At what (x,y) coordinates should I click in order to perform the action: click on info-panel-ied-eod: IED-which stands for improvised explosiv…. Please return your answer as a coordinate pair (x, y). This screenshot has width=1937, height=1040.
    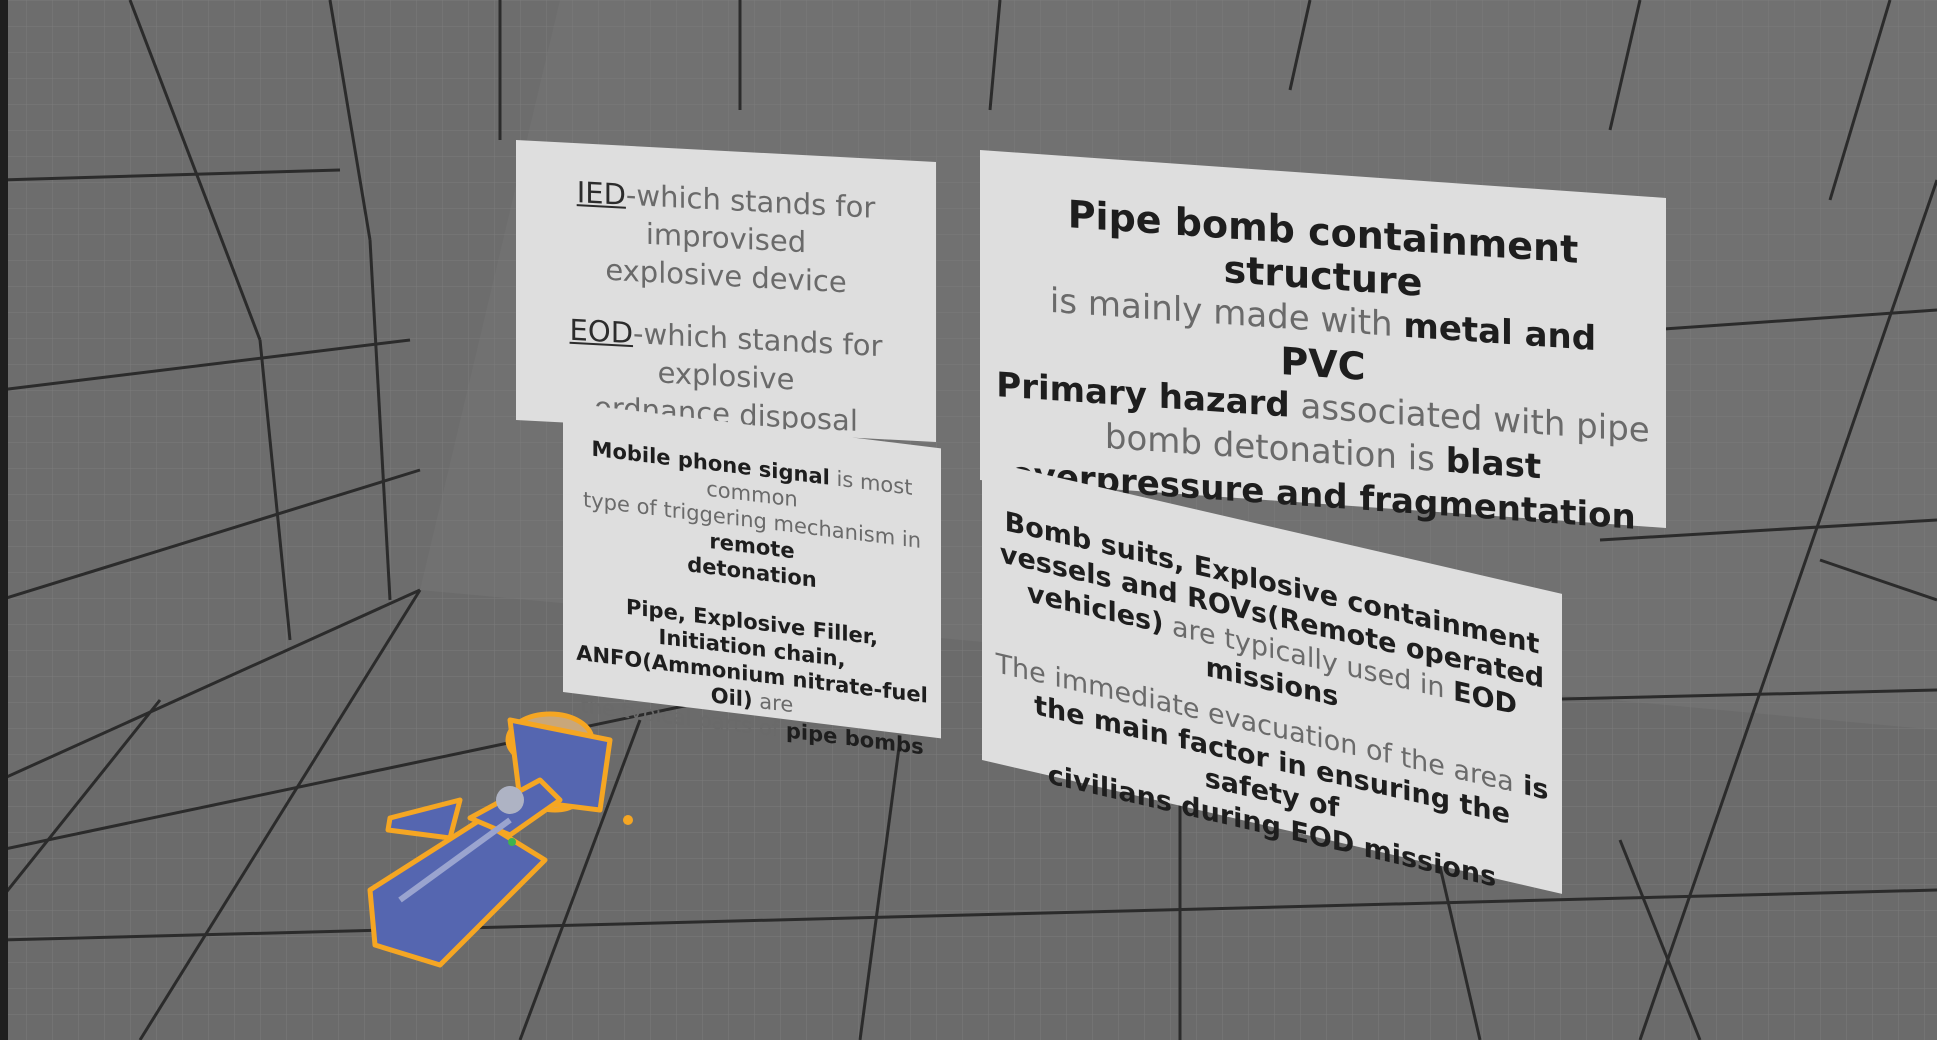
    Looking at the image, I should click on (726, 314).